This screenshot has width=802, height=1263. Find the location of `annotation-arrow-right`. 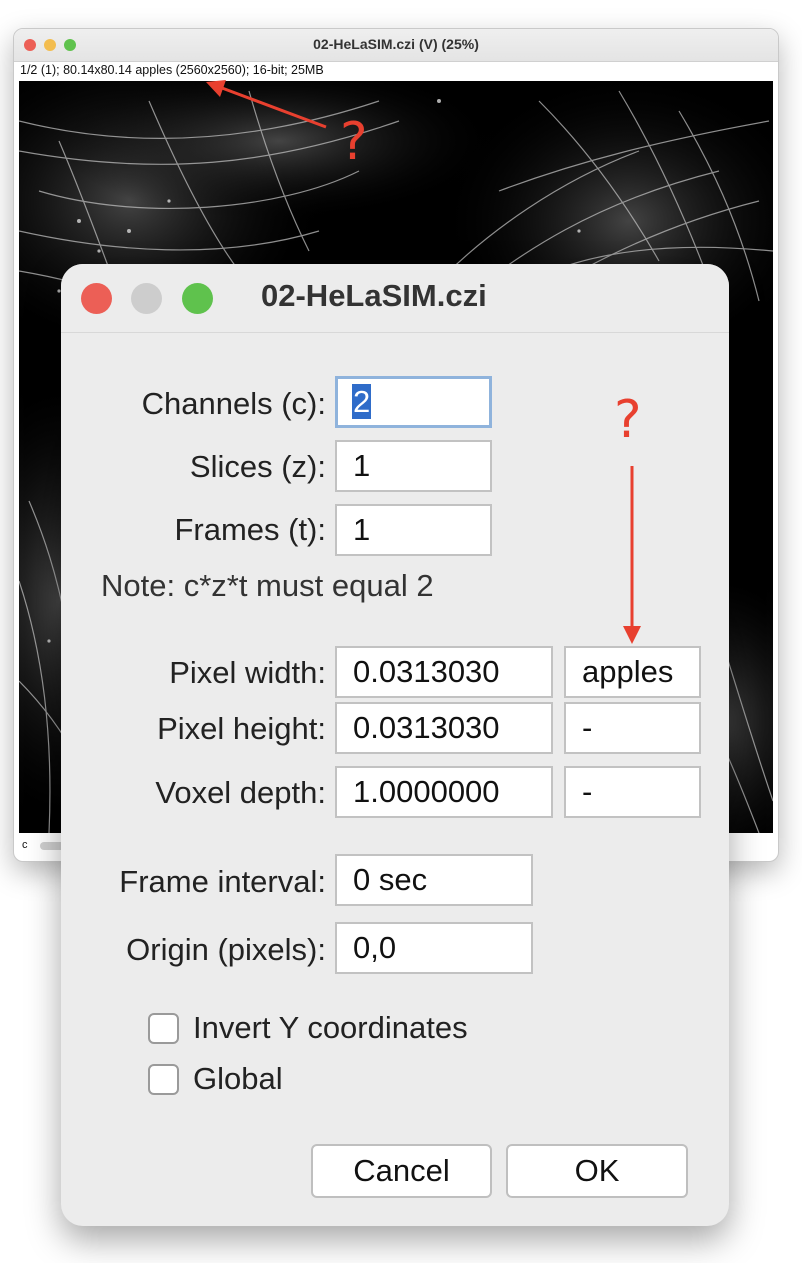

annotation-arrow-right is located at coordinates (632, 555).